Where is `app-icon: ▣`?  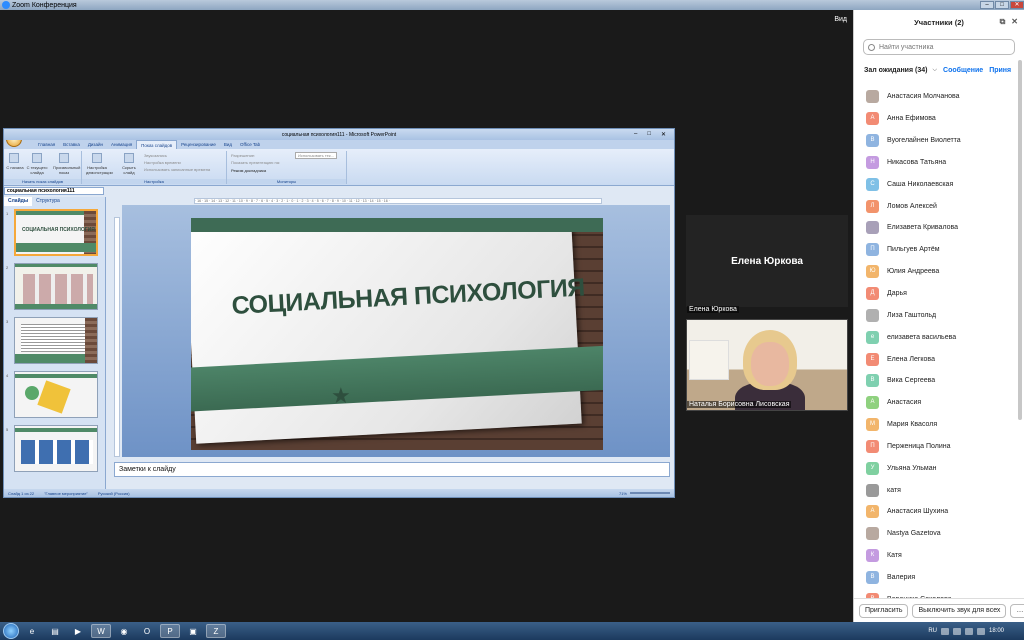
app-icon: ▣ is located at coordinates (193, 631).